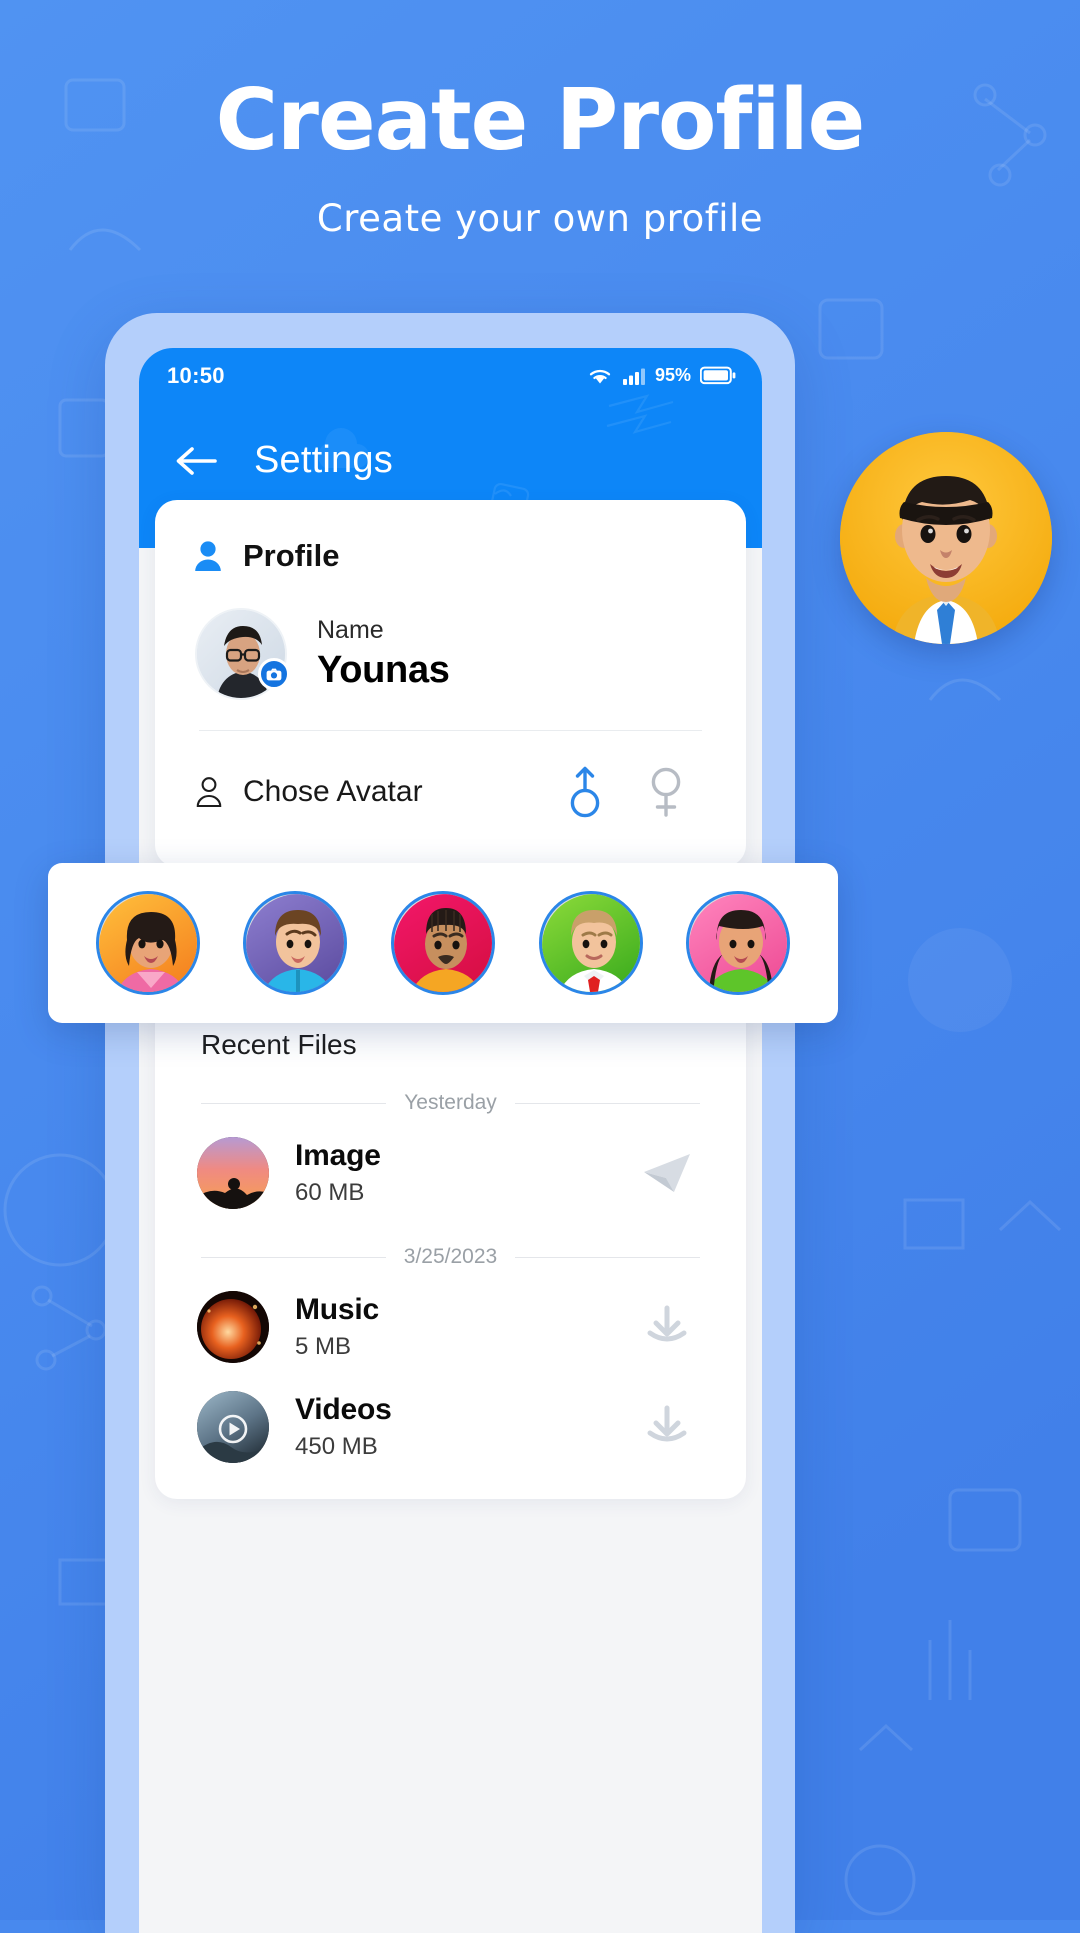 The image size is (1080, 1933). I want to click on send-icon, so click(667, 1173).